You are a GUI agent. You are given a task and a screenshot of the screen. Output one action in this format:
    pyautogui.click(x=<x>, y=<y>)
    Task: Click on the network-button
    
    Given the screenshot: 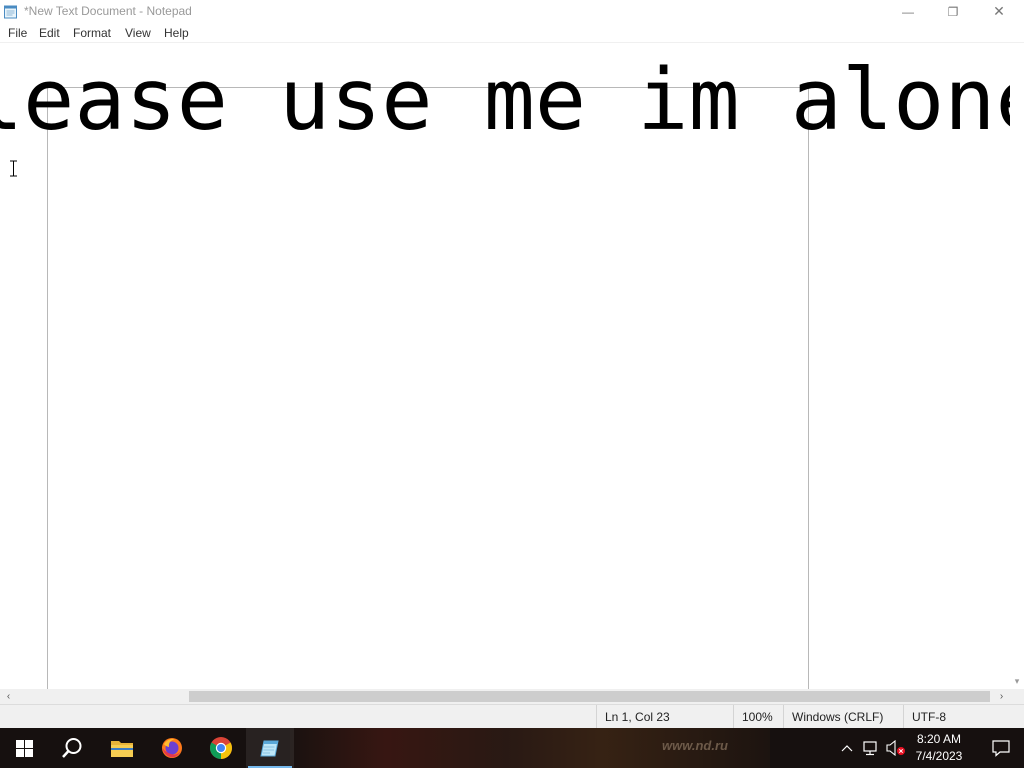 What is the action you would take?
    pyautogui.click(x=871, y=748)
    